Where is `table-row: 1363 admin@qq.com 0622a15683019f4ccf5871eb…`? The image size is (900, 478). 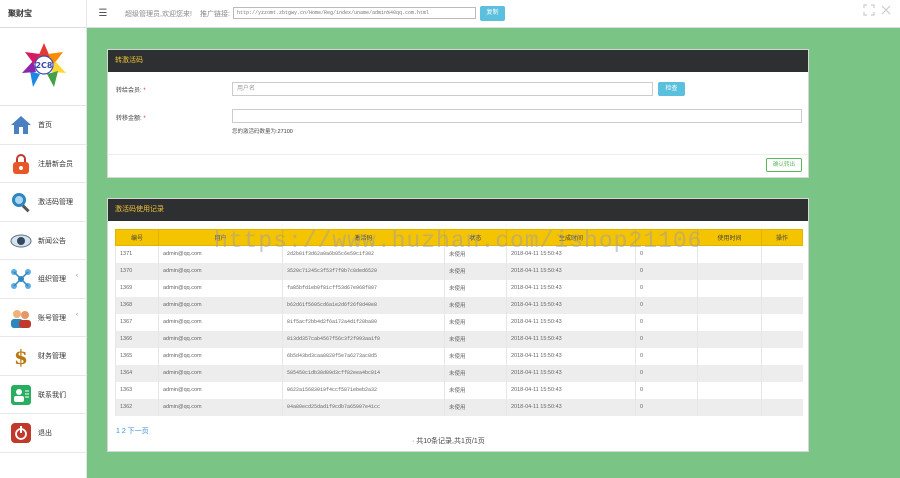 table-row: 1363 admin@qq.com 0622a15683019f4ccf5871eb… is located at coordinates (459, 390).